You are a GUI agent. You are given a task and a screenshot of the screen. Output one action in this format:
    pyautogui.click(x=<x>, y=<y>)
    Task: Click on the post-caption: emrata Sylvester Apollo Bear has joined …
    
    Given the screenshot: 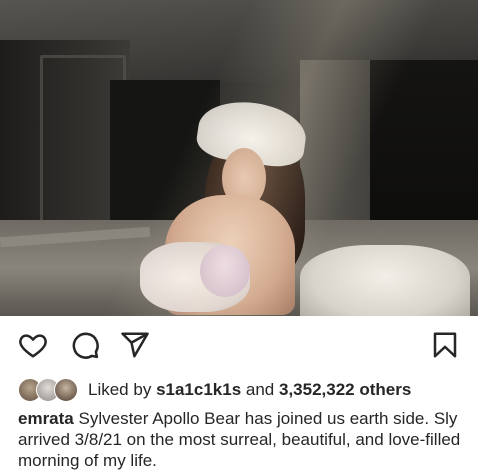 What is the action you would take?
    pyautogui.click(x=244, y=439)
    